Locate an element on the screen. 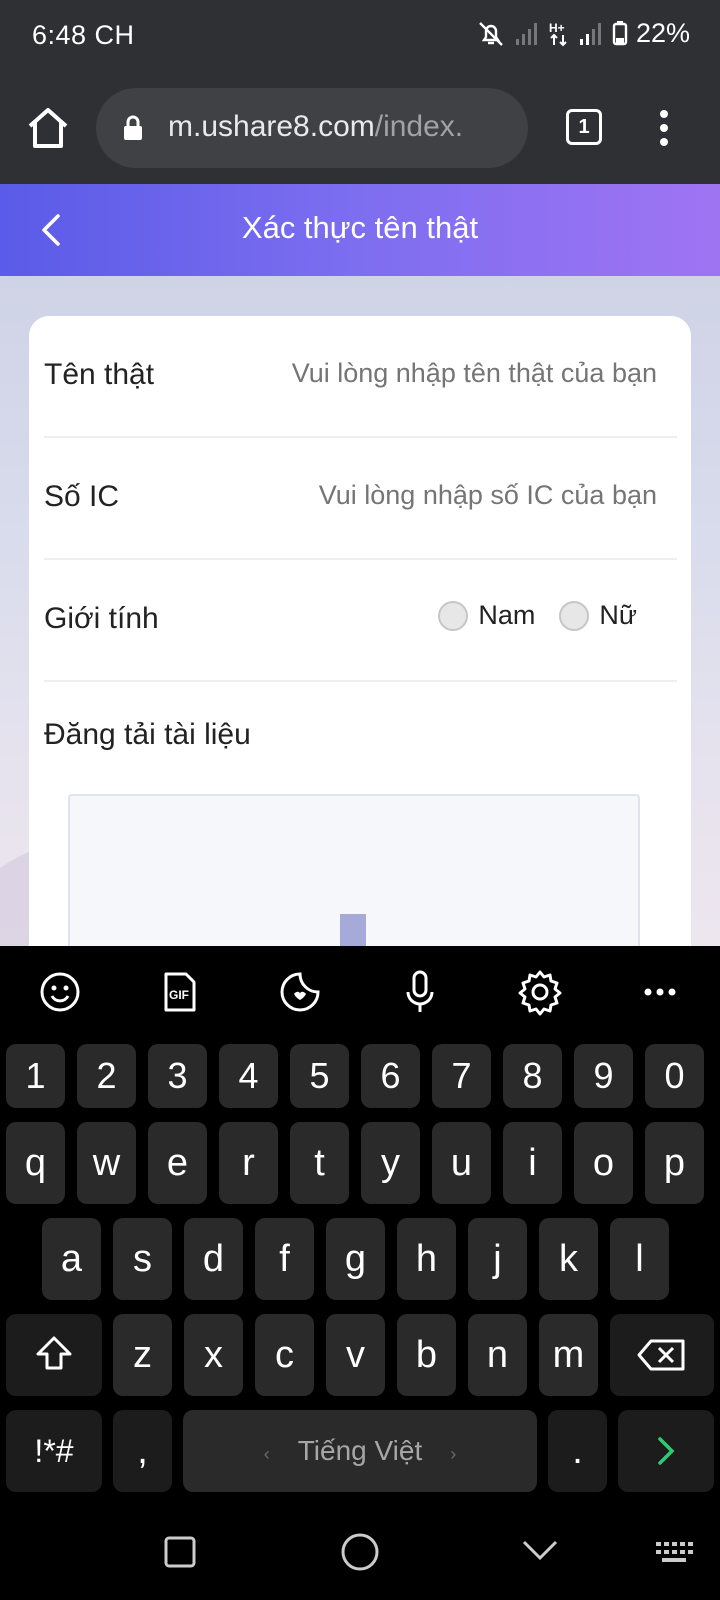 The height and width of the screenshot is (1600, 720). key-e: e is located at coordinates (177, 1163).